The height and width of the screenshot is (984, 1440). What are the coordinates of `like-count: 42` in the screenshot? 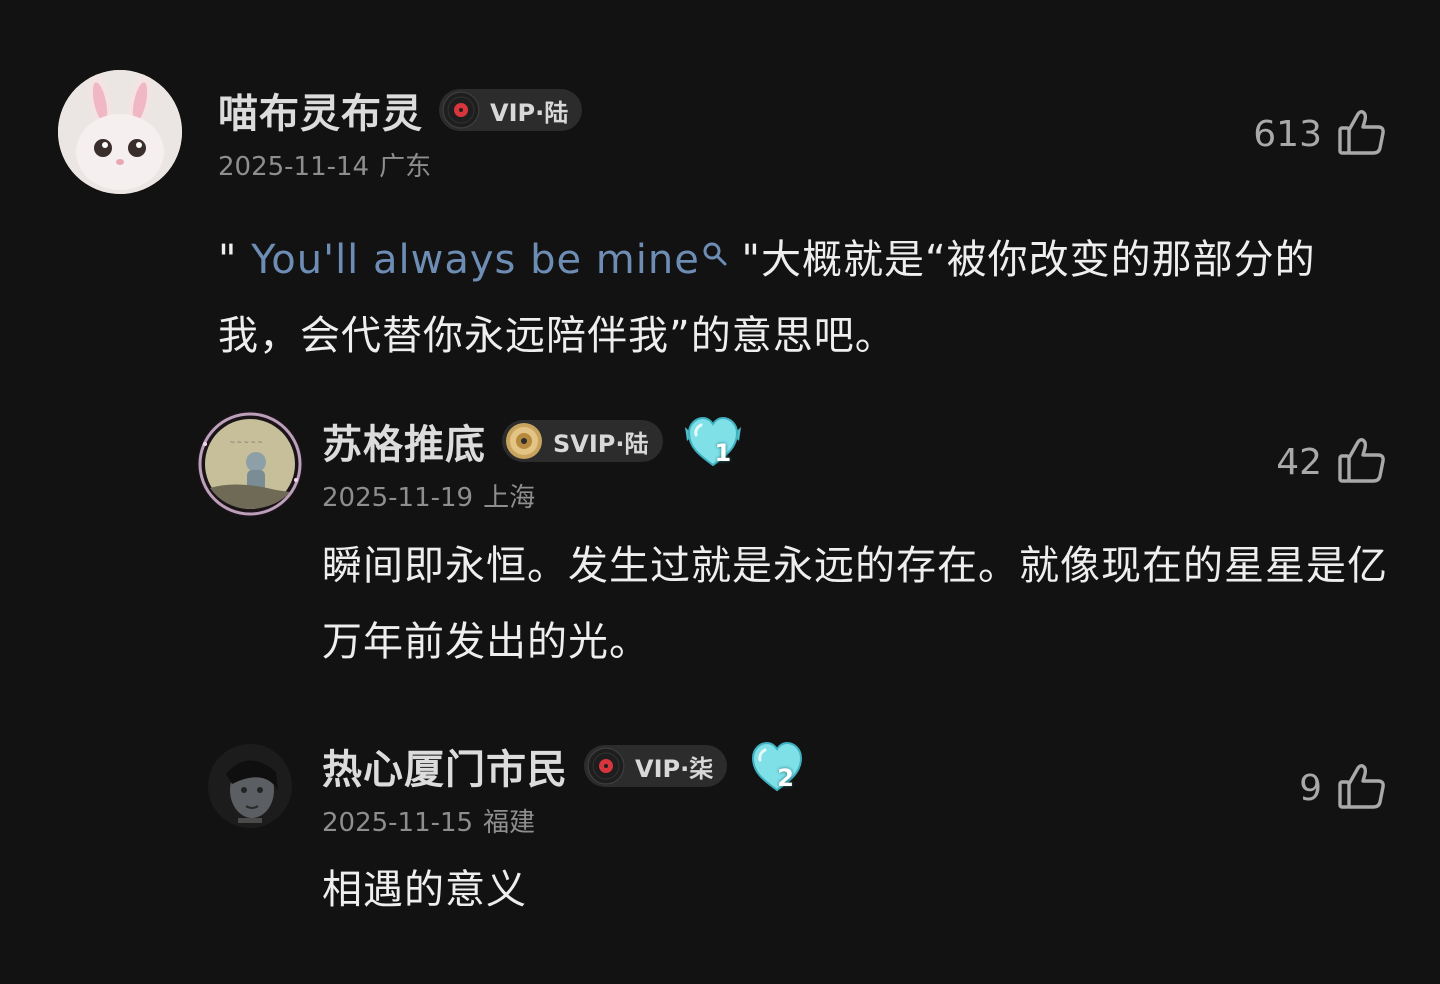 It's located at (1299, 462).